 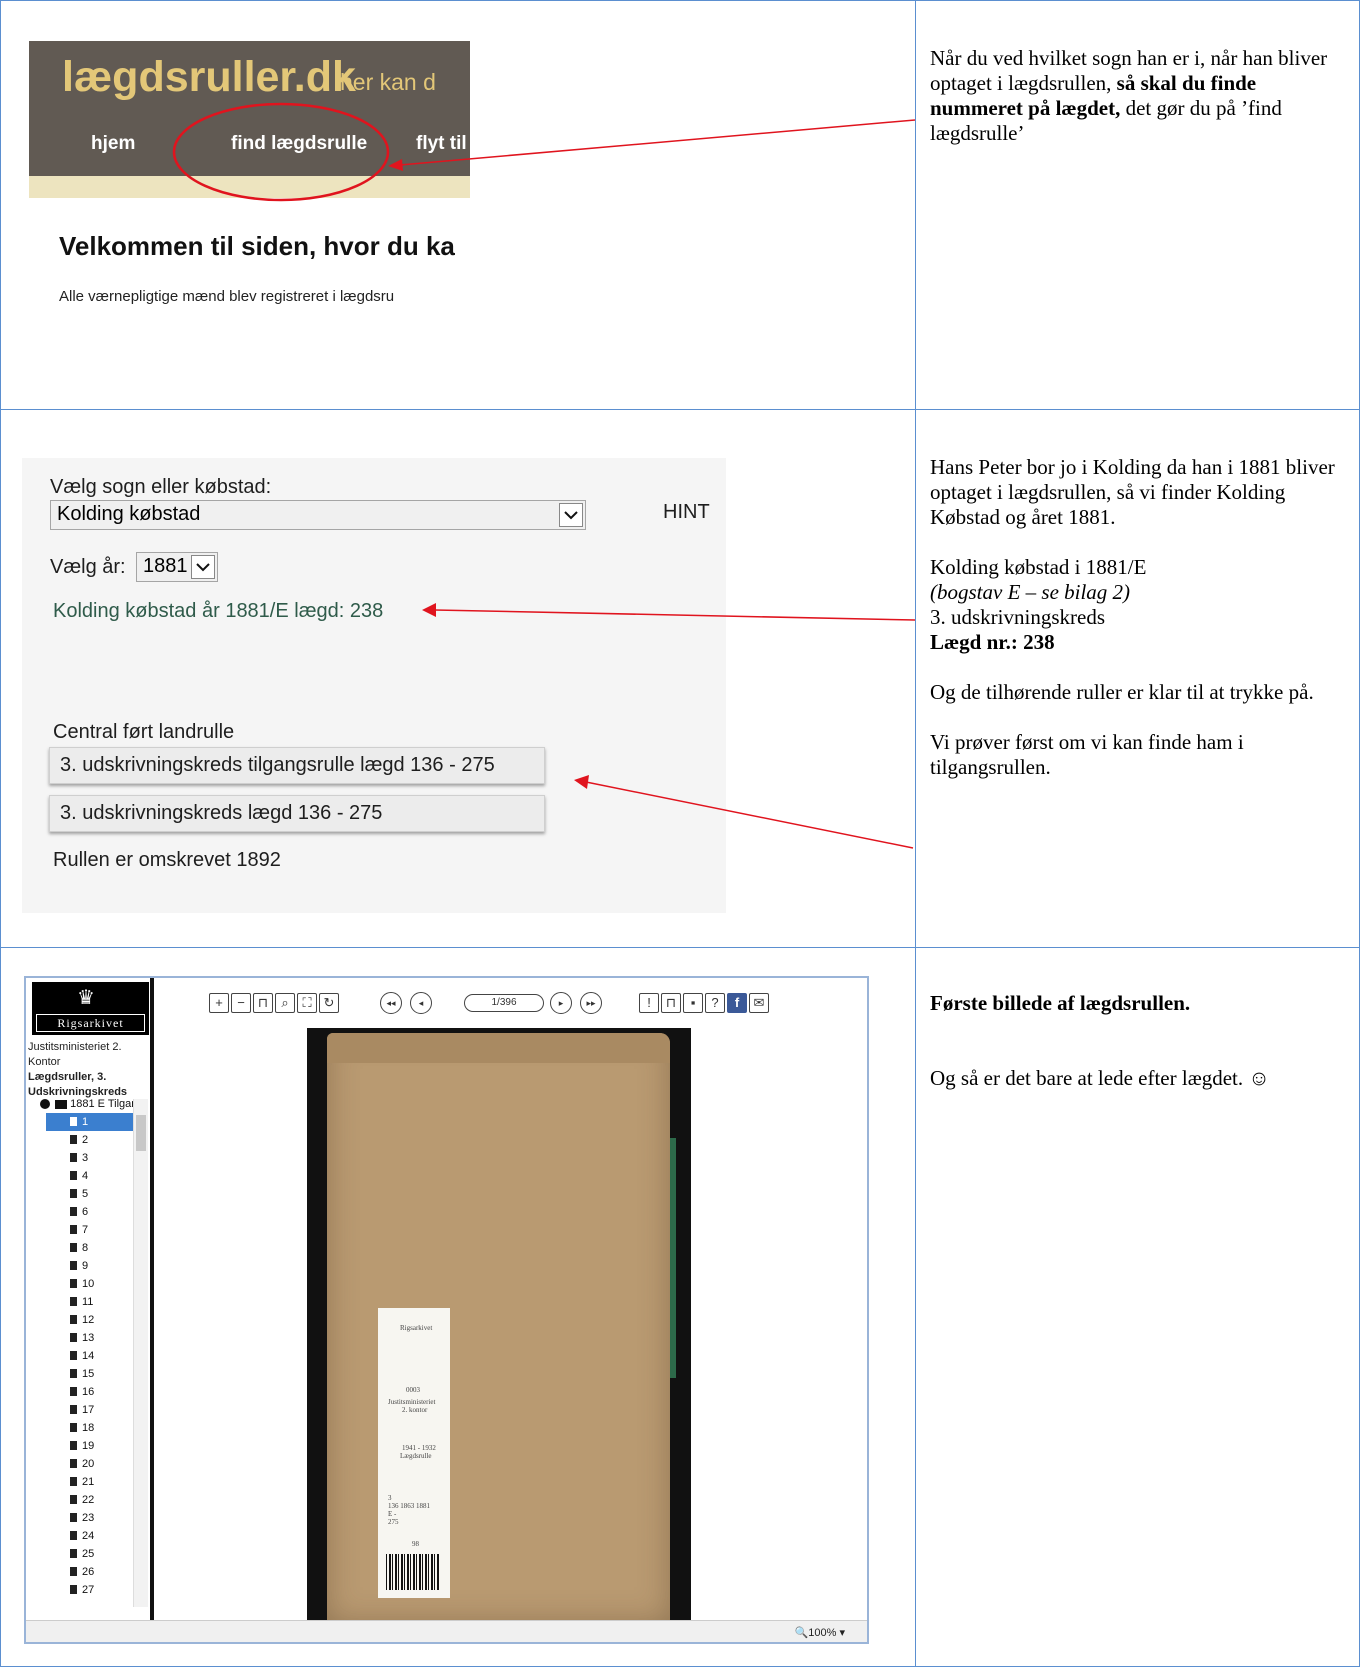 I want to click on image-list-item: 10, so click(x=91, y=1284).